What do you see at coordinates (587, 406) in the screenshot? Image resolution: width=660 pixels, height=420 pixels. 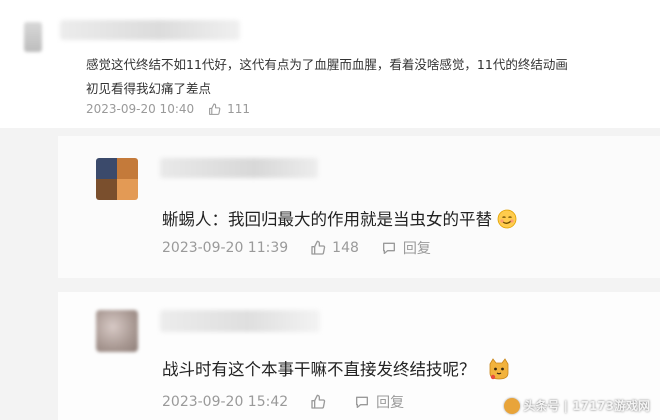 I see `watermark-text: 头条号 | 17173游戏网` at bounding box center [587, 406].